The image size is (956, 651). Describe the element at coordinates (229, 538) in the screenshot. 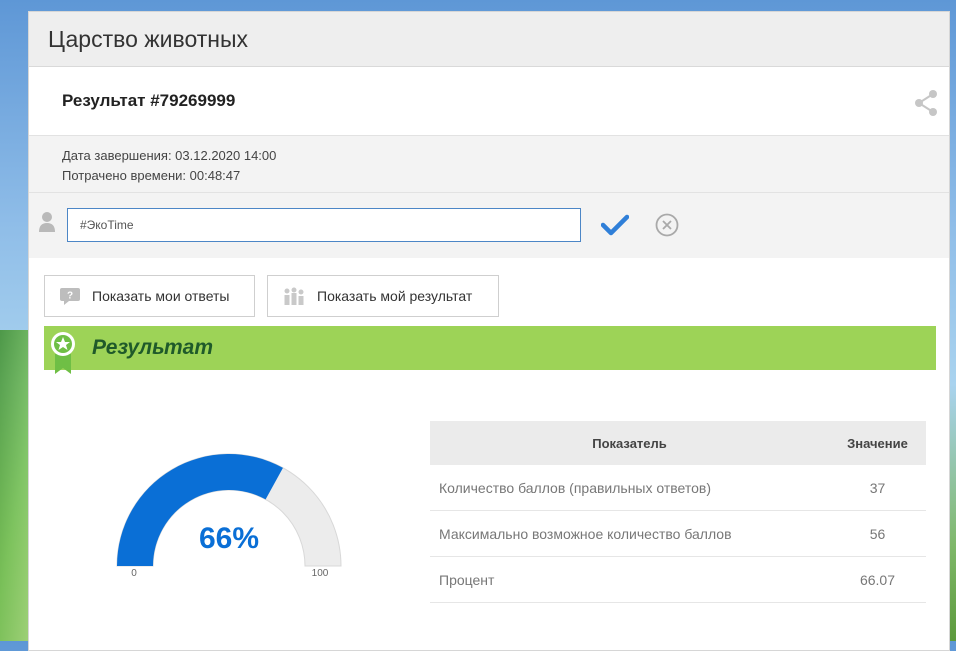

I see `gauge-percent-label: 66%` at that location.